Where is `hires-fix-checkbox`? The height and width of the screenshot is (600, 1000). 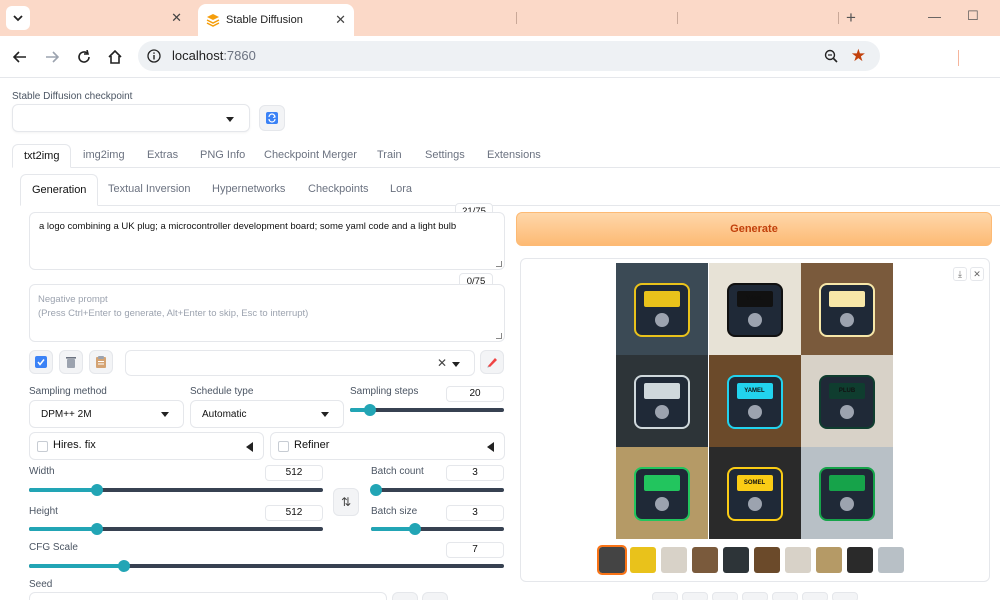 hires-fix-checkbox is located at coordinates (42, 446).